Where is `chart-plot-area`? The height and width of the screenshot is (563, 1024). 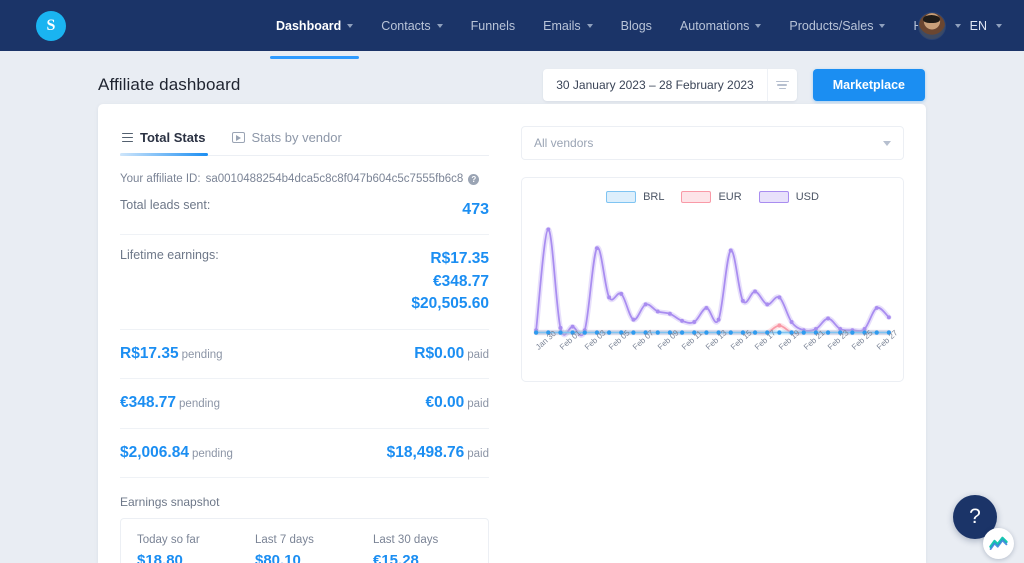
chart-plot-area is located at coordinates (712, 275).